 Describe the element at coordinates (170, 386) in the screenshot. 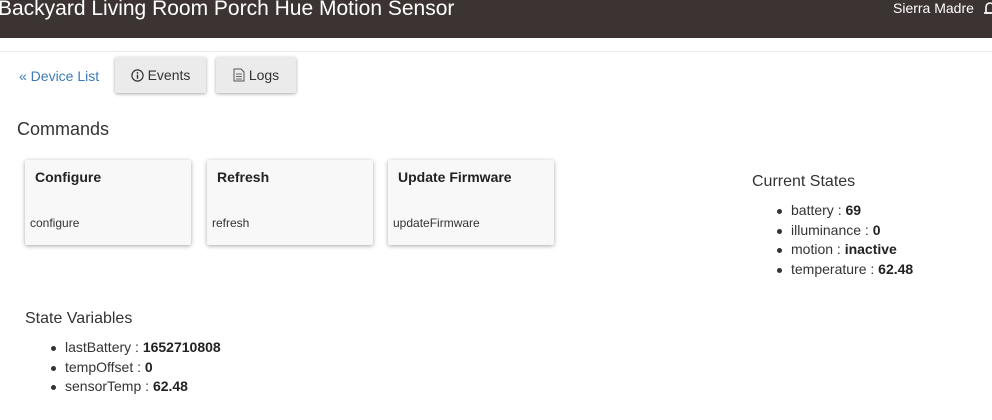

I see `variable-value: 62.48` at that location.